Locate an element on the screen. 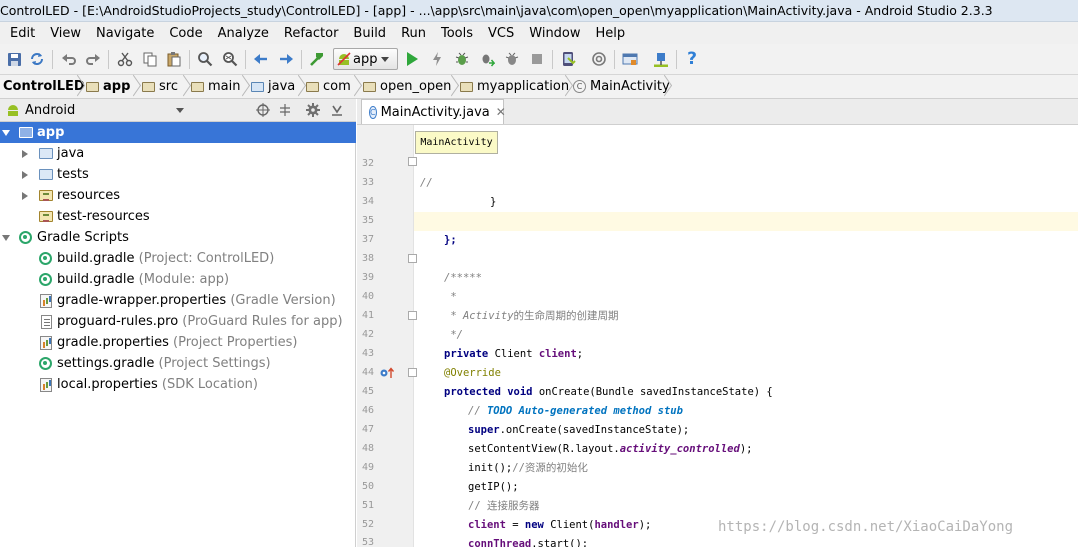 This screenshot has width=1078, height=547. tree-item-label: resources is located at coordinates (89, 195).